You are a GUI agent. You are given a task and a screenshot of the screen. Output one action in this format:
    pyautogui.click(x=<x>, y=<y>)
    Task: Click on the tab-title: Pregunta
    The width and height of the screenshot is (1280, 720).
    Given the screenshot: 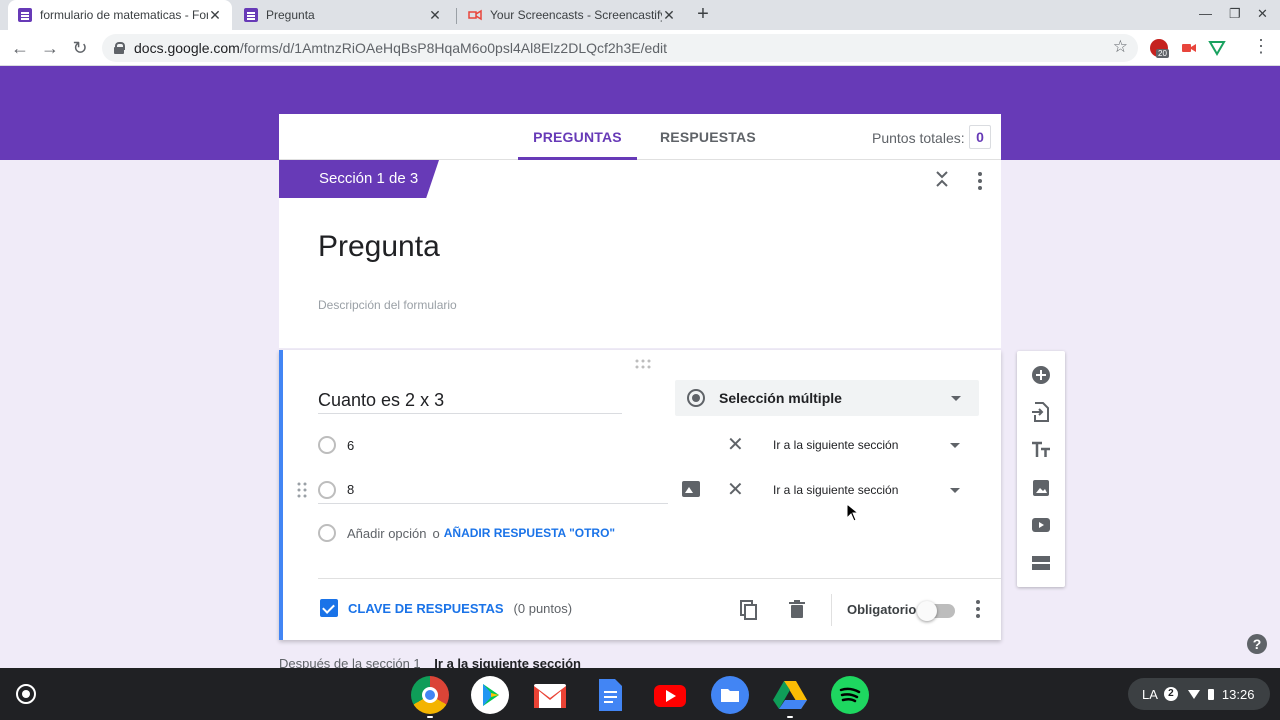 What is the action you would take?
    pyautogui.click(x=290, y=15)
    